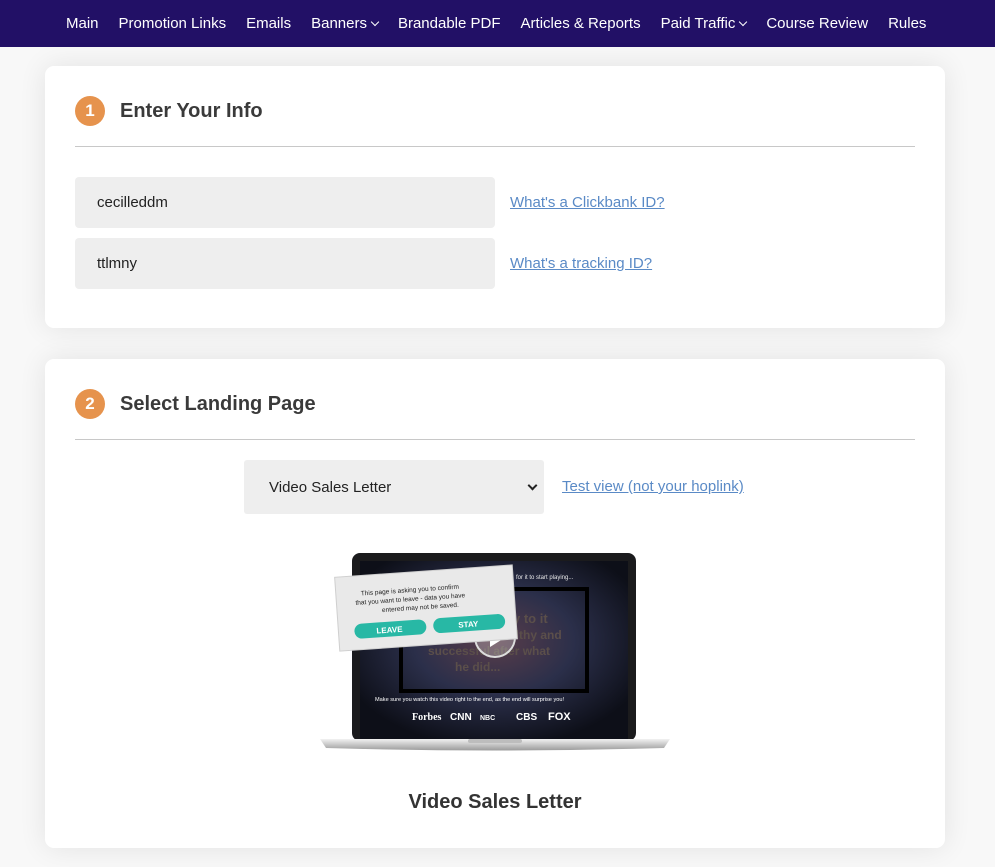 The width and height of the screenshot is (995, 867). I want to click on stay-label: STAY, so click(468, 624).